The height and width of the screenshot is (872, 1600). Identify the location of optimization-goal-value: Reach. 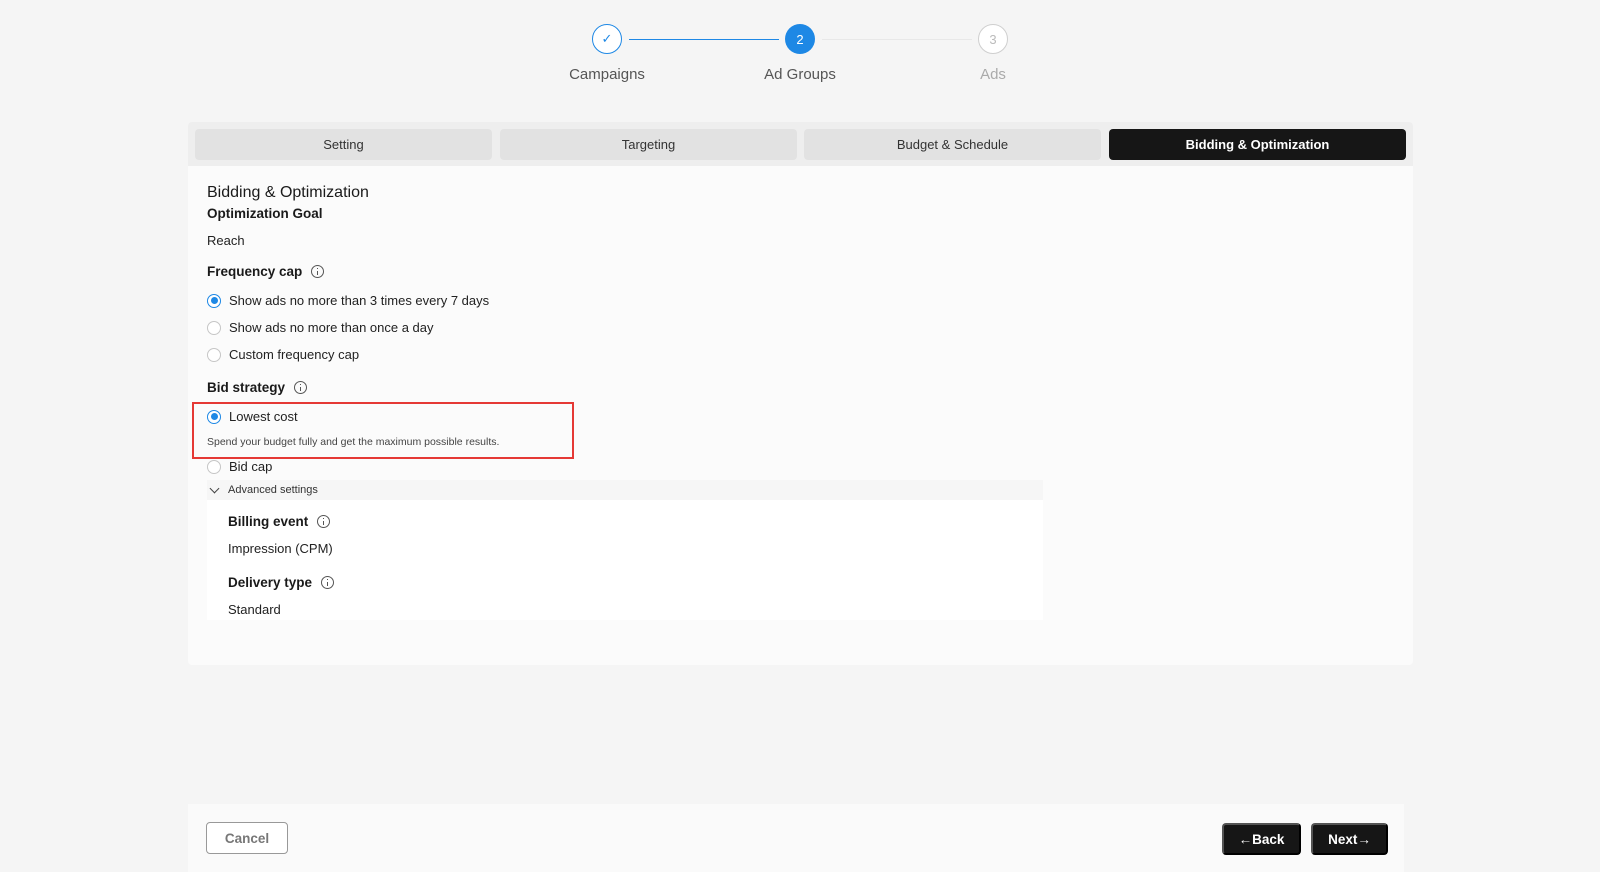
(226, 240).